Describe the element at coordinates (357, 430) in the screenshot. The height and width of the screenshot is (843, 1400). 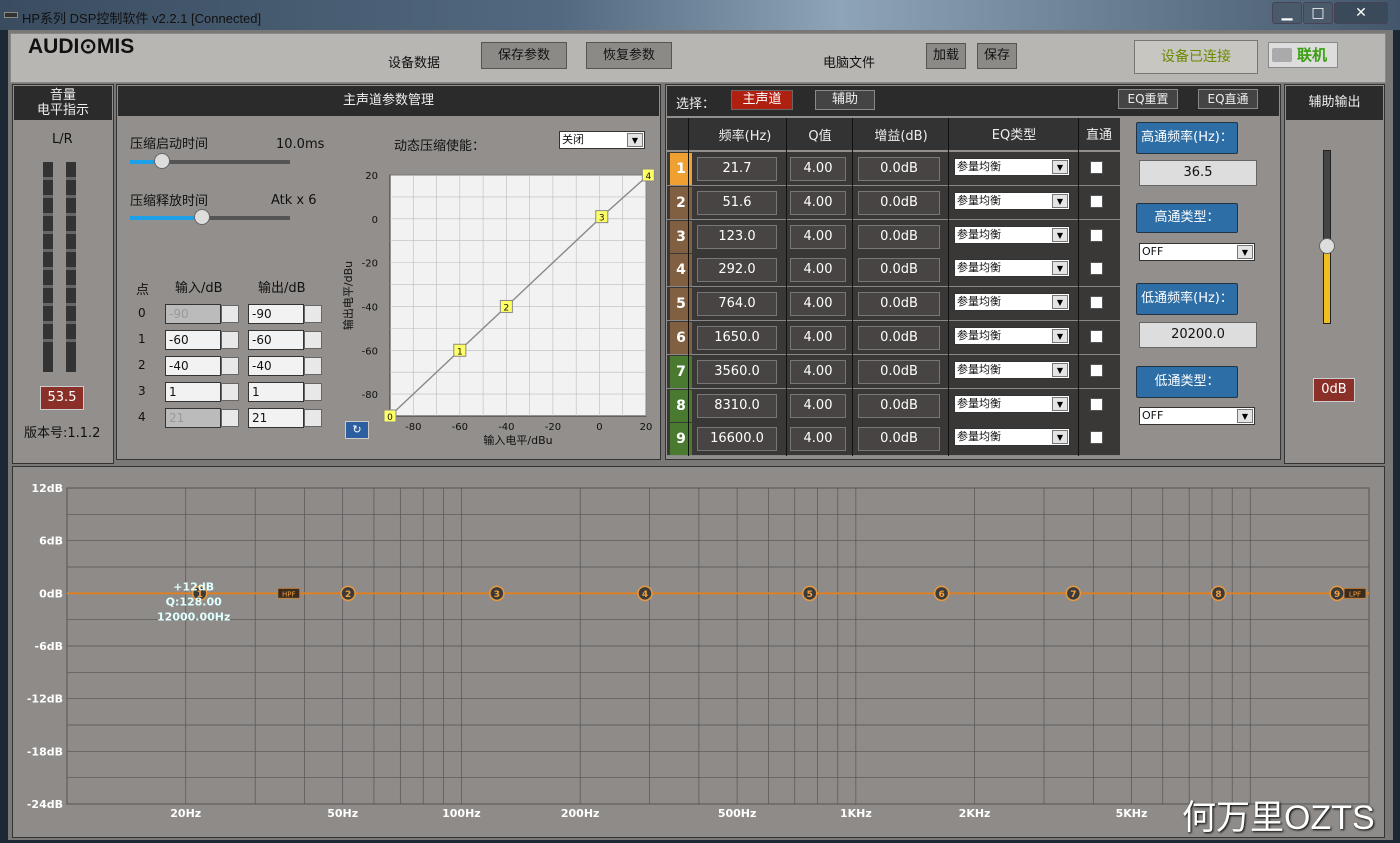
I see `refresh-icon: ↻` at that location.